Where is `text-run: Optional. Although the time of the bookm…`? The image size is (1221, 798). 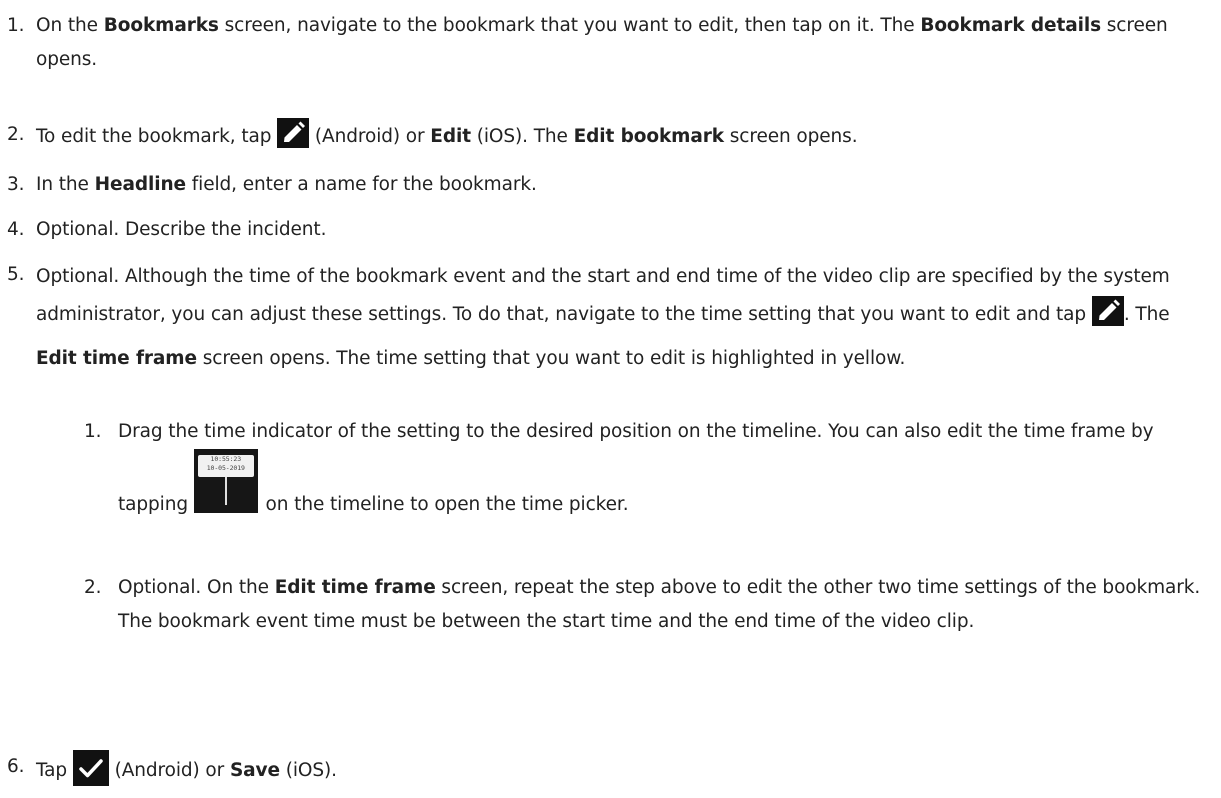 text-run: Optional. Although the time of the bookm… is located at coordinates (603, 295).